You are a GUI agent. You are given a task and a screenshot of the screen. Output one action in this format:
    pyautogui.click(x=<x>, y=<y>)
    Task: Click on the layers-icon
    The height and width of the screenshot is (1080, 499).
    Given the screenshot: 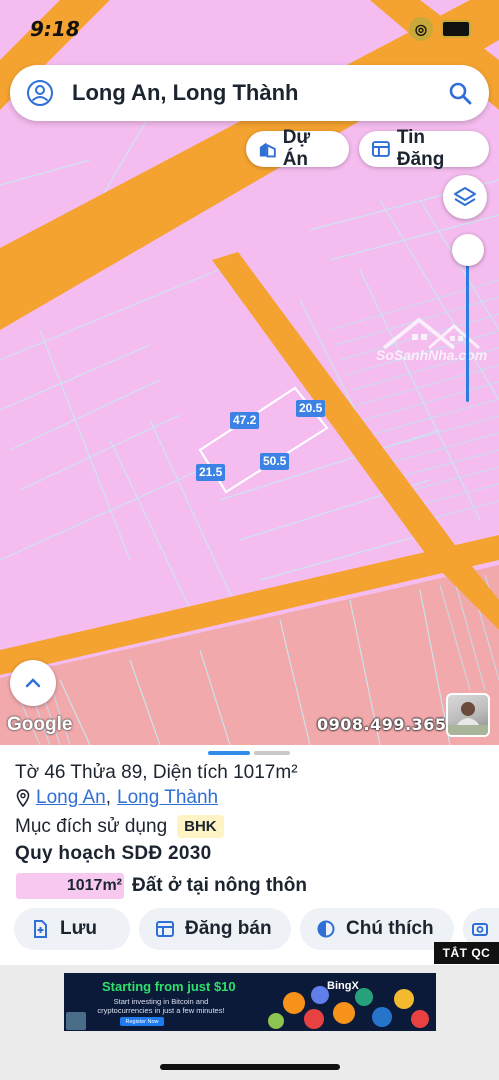 What is the action you would take?
    pyautogui.click(x=465, y=196)
    